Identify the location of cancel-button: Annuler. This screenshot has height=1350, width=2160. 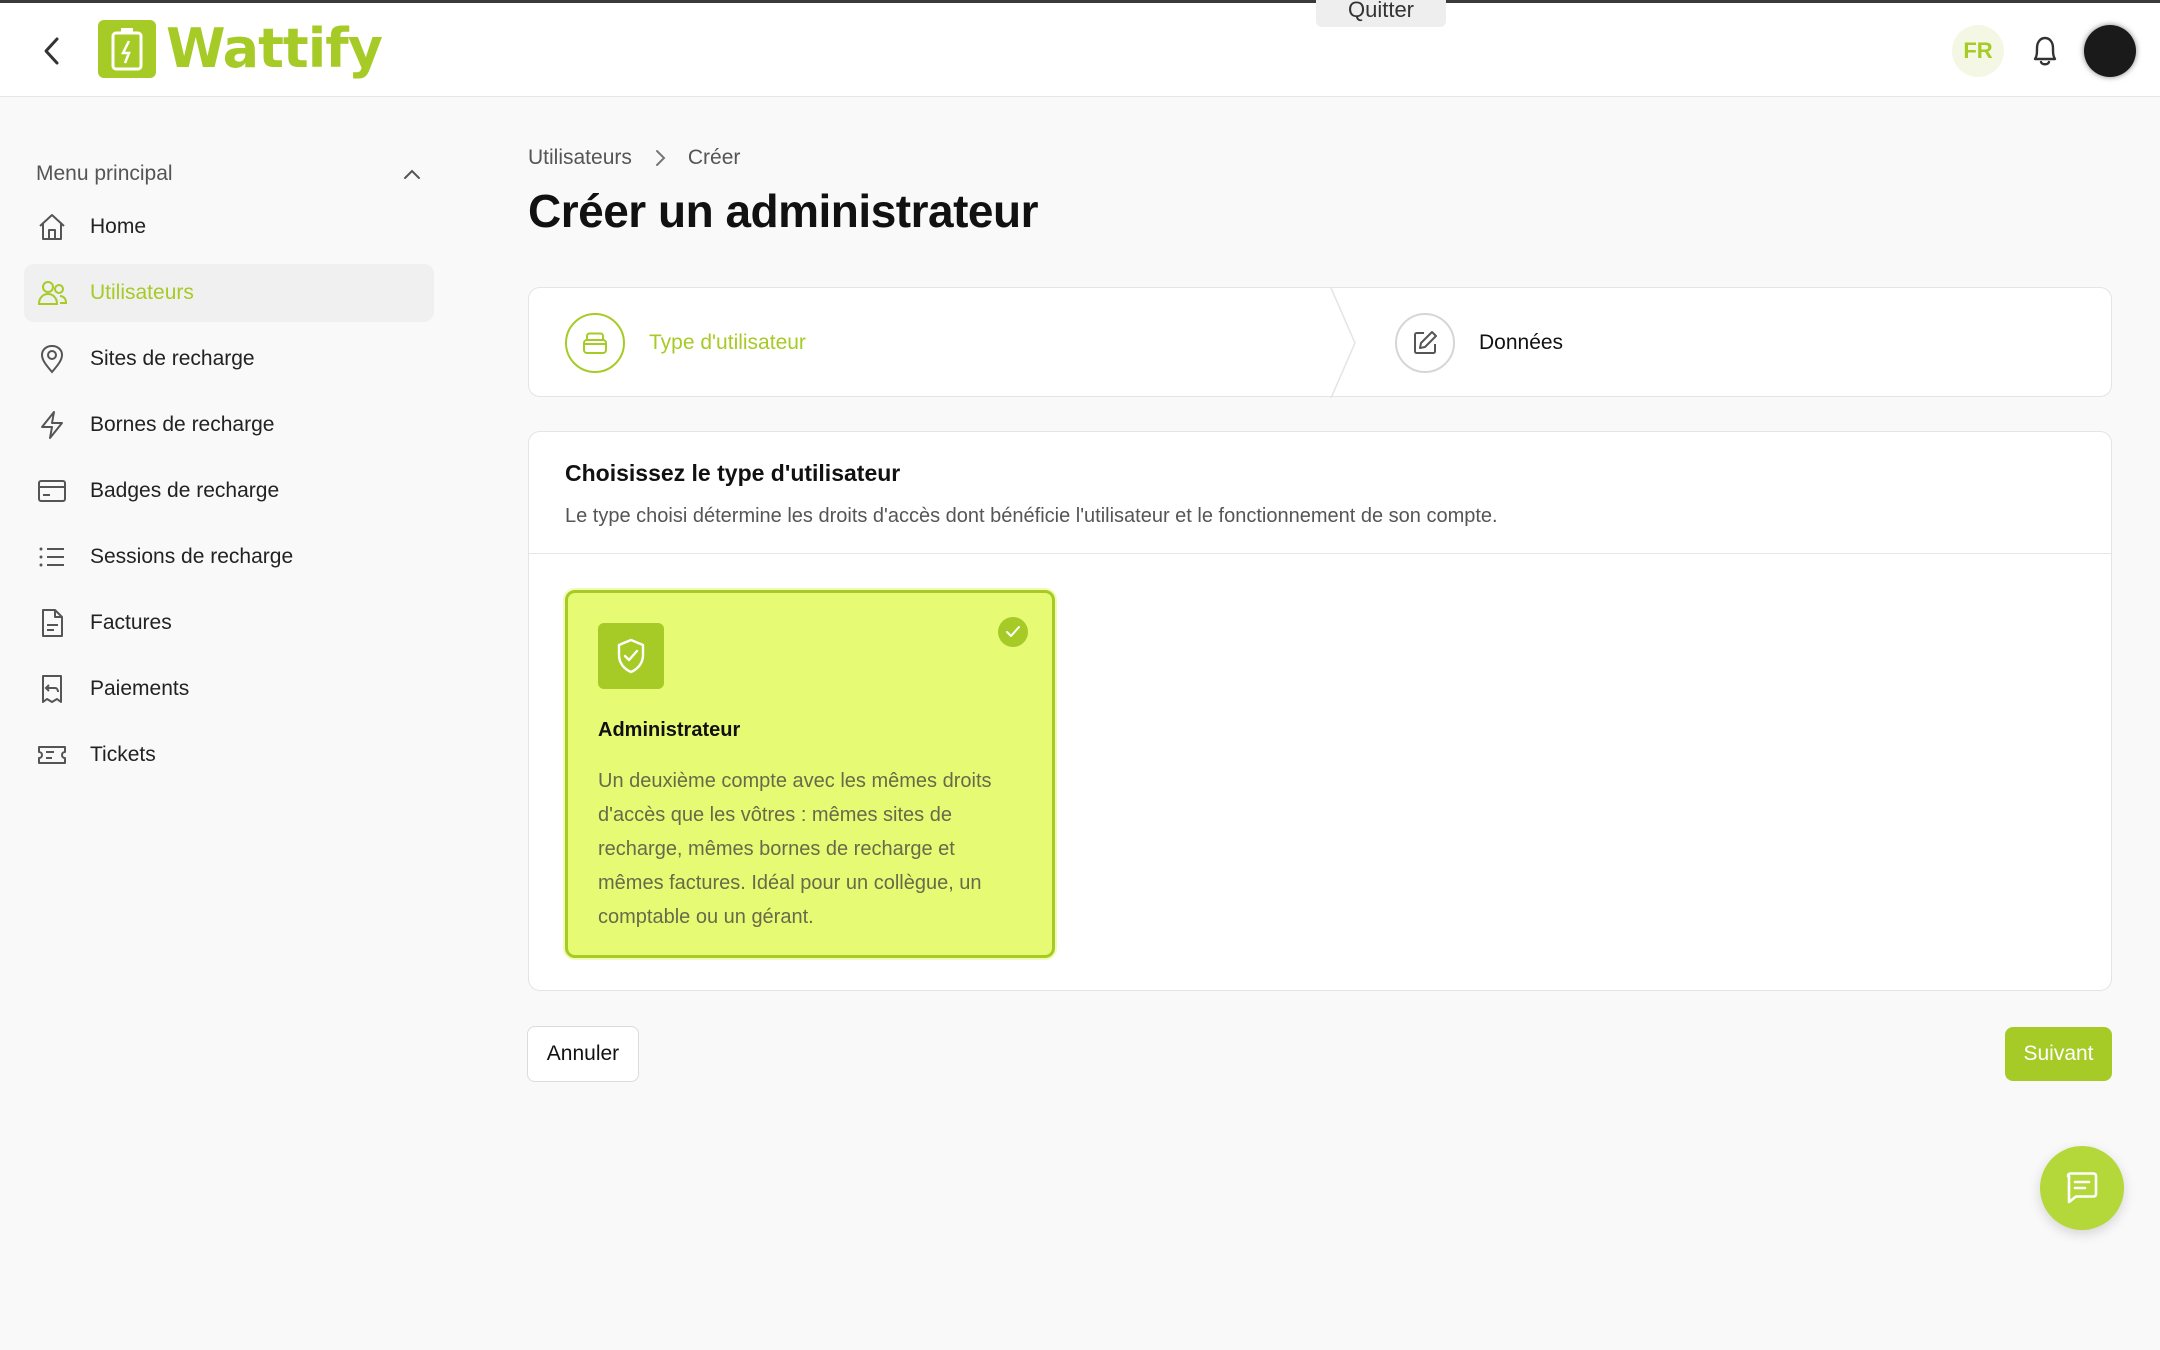
(583, 1054).